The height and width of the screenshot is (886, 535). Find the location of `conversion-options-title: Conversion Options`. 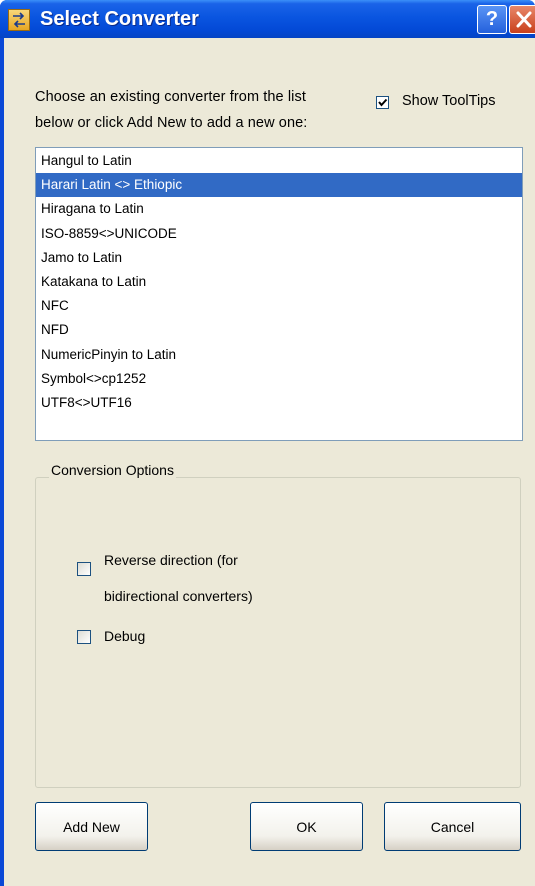

conversion-options-title: Conversion Options is located at coordinates (112, 470).